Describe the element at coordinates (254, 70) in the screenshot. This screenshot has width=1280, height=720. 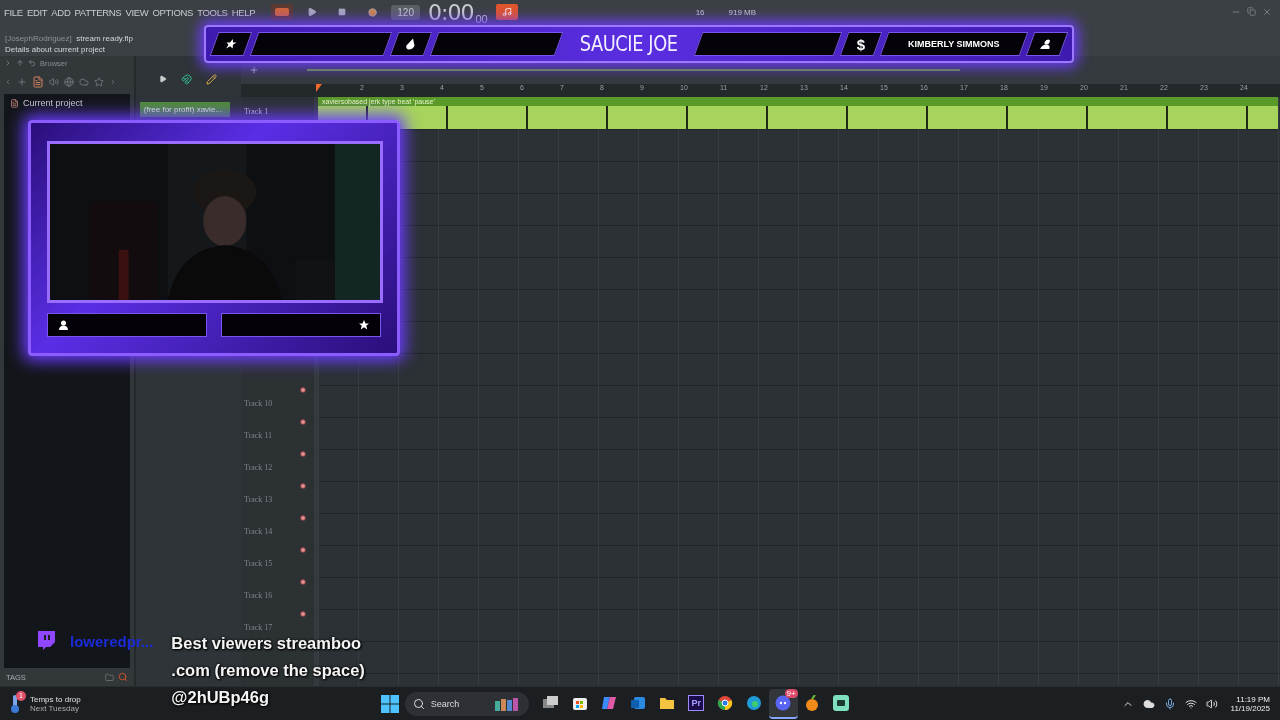
I see `add-track-icon` at that location.